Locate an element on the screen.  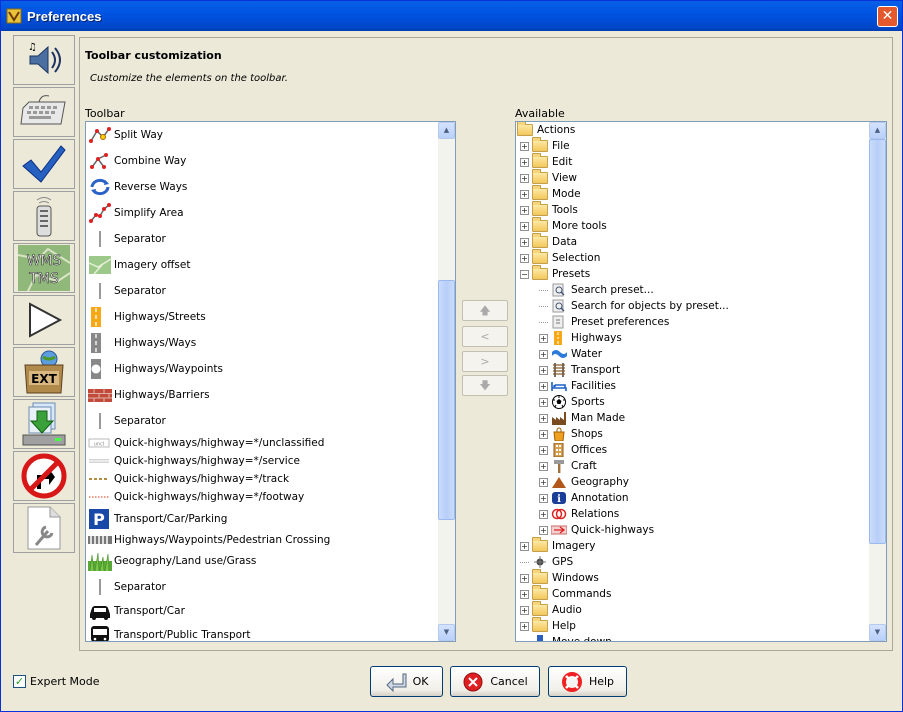
toolbar-scroll-up-button: ▲ is located at coordinates (446, 130).